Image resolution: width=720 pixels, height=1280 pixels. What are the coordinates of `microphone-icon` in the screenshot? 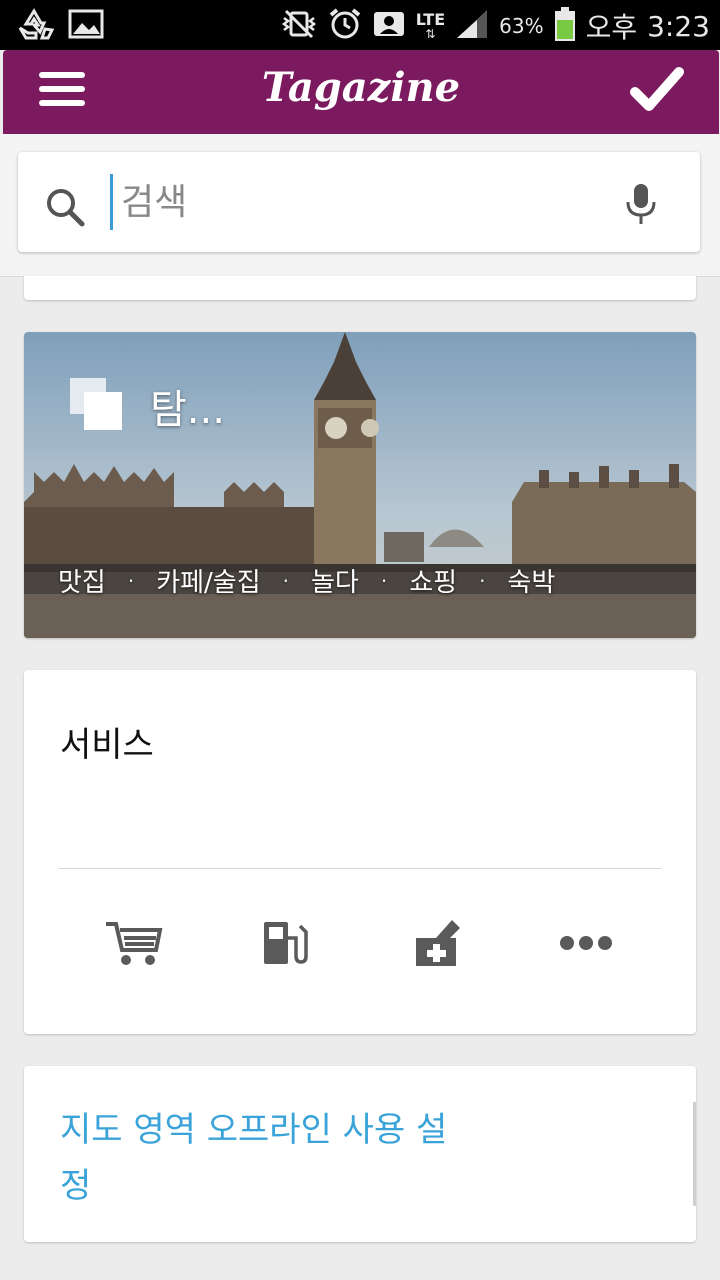 It's located at (641, 206).